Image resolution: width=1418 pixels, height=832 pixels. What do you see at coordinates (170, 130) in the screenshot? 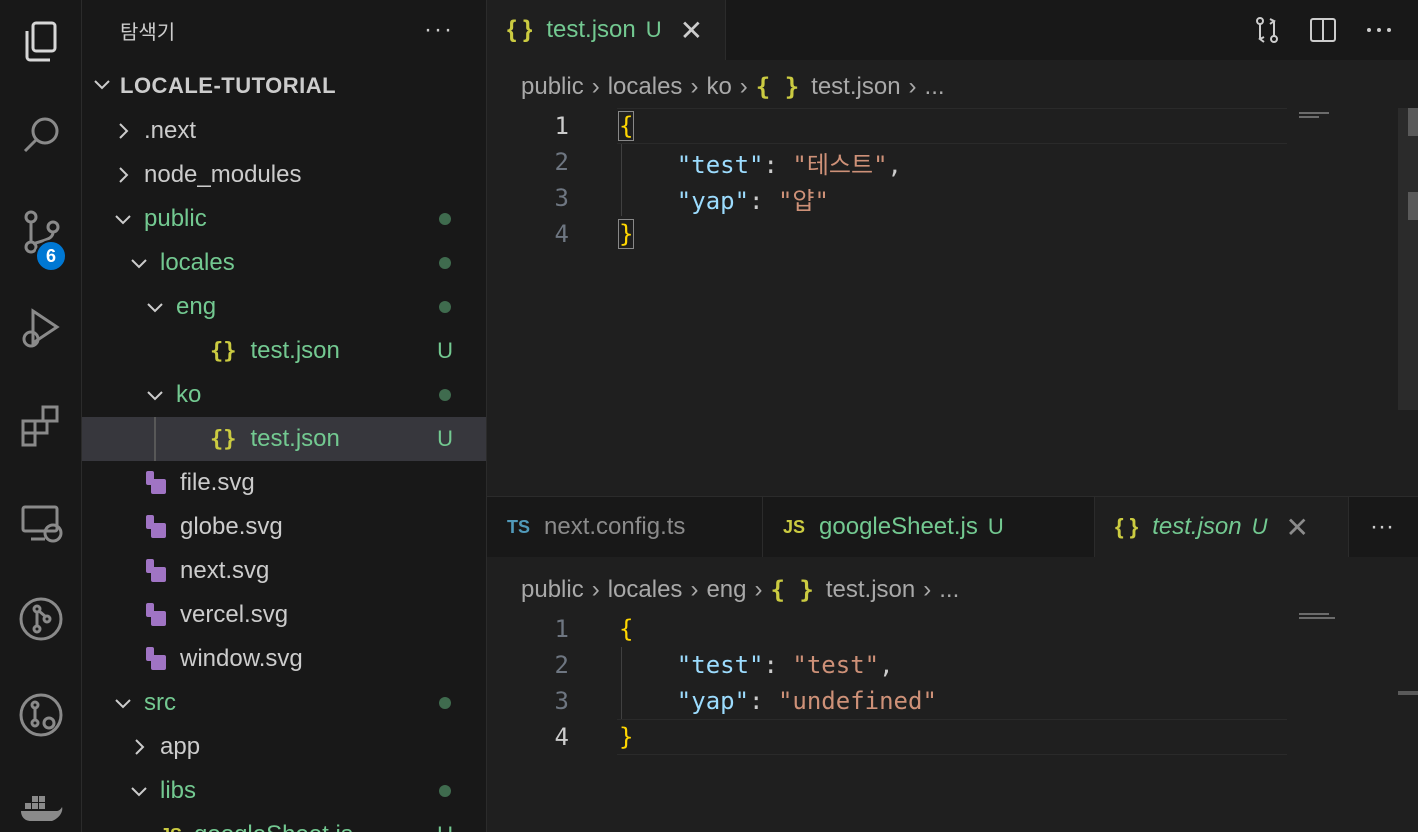
I see `tree-item-label: .next` at bounding box center [170, 130].